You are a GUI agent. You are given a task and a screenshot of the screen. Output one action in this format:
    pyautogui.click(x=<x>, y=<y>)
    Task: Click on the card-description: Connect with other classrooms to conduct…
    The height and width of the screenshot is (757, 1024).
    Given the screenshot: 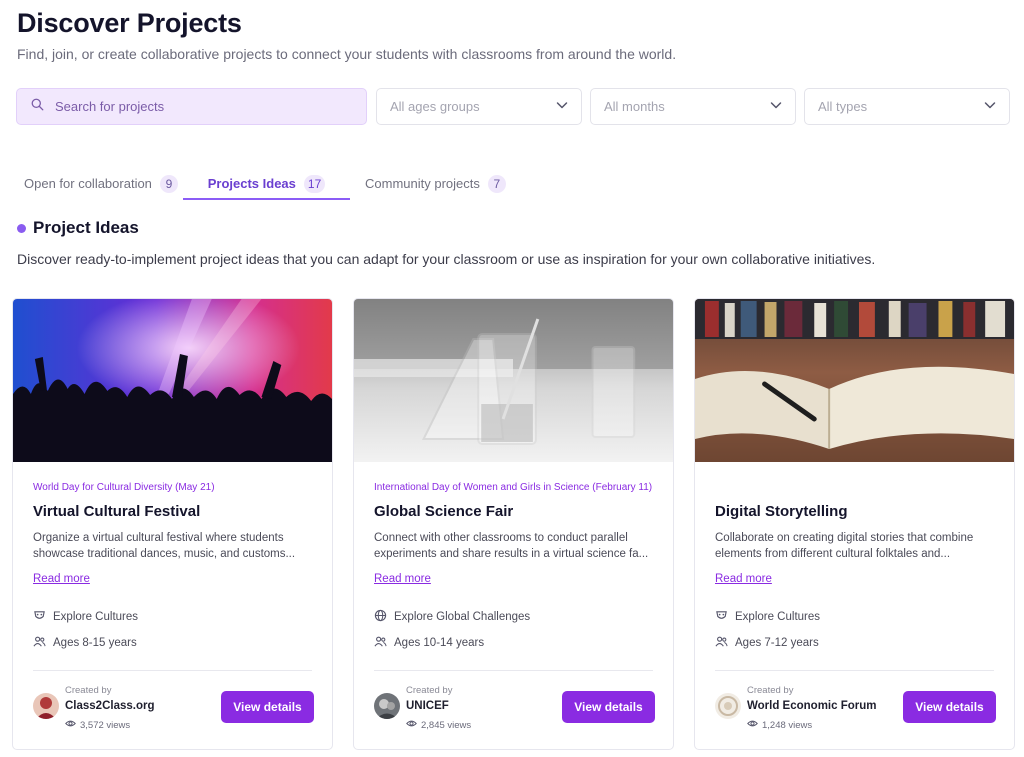 What is the action you would take?
    pyautogui.click(x=511, y=546)
    